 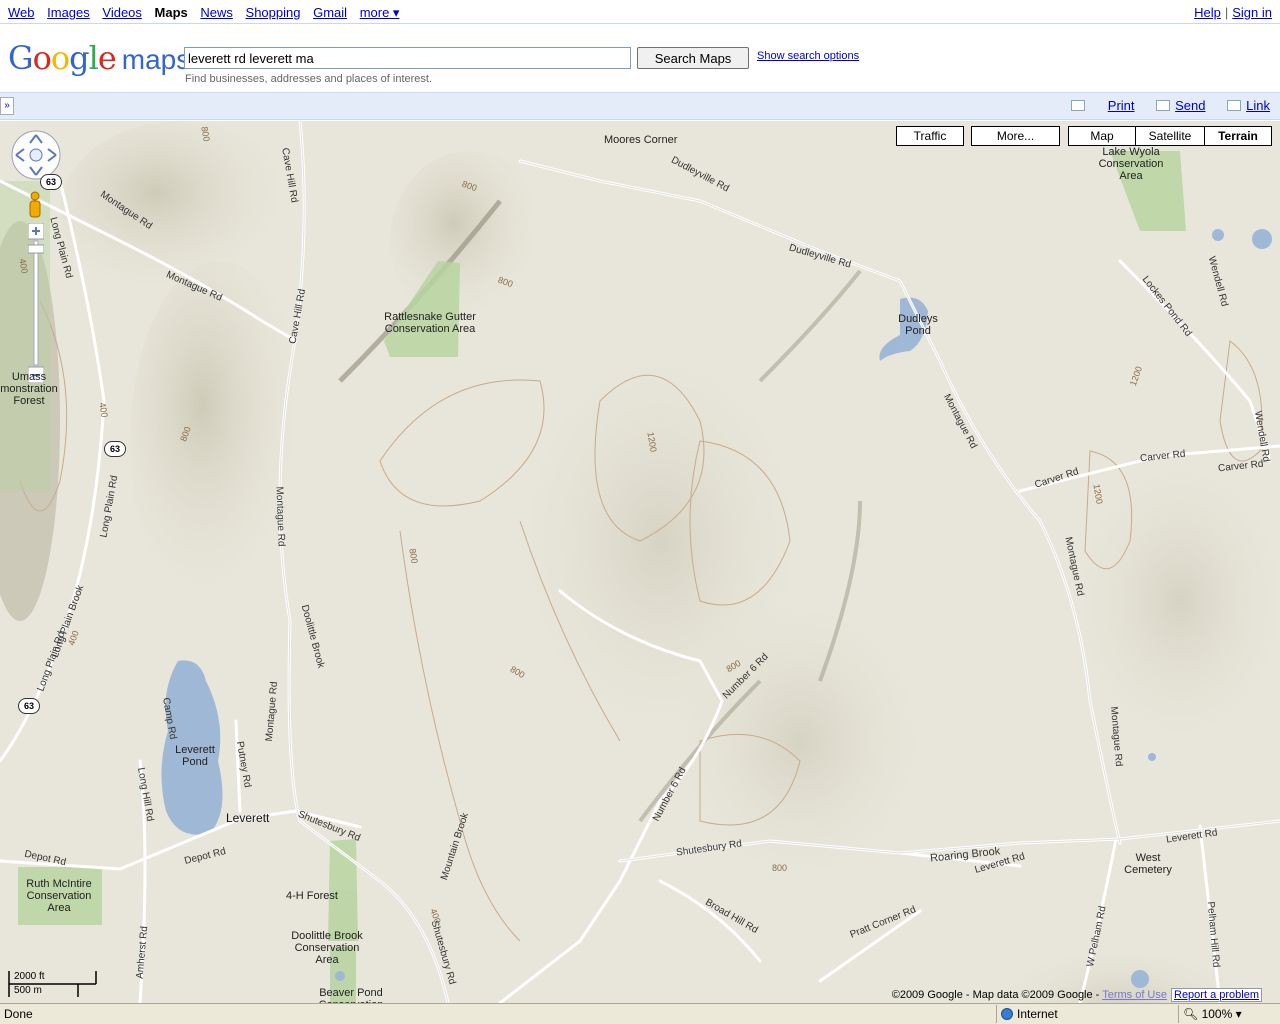 What do you see at coordinates (68, 12) in the screenshot?
I see `nav-images: Images` at bounding box center [68, 12].